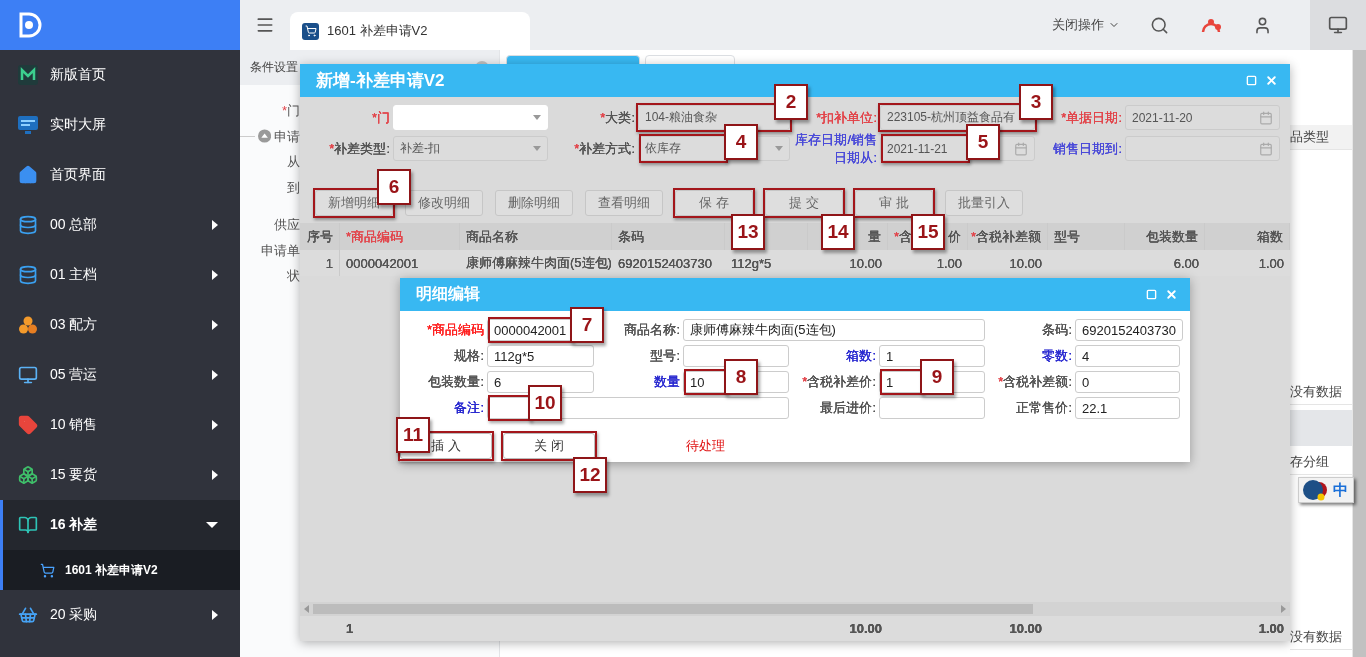 The height and width of the screenshot is (657, 1366). Describe the element at coordinates (382, 263) in the screenshot. I see `table-cell: 0000042001` at that location.